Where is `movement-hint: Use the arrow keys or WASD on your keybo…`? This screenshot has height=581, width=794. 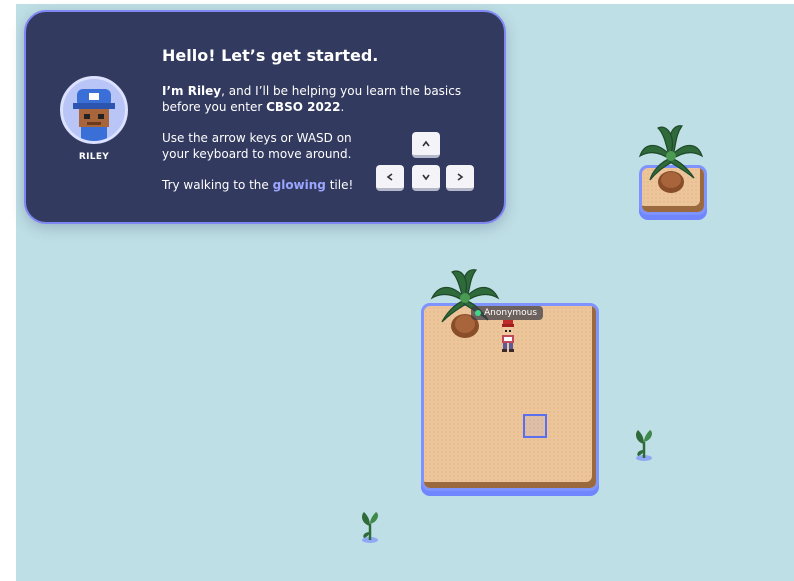
movement-hint: Use the arrow keys or WASD on your keybo… is located at coordinates (257, 146).